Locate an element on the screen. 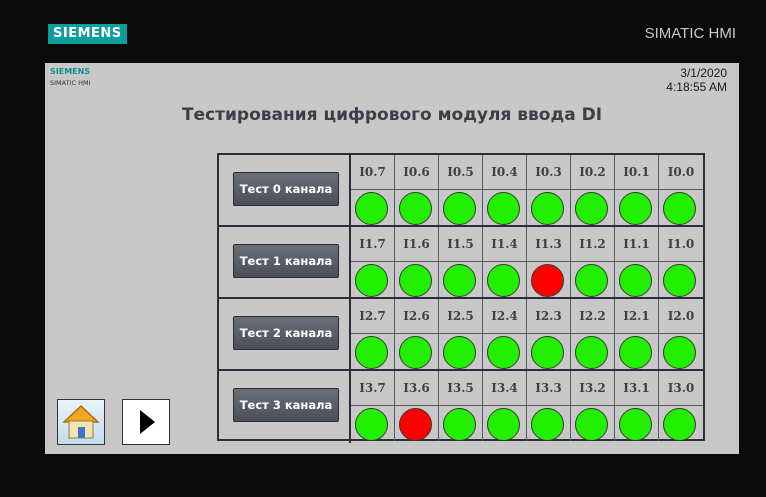 The width and height of the screenshot is (766, 497). input-address-label: I1.3 is located at coordinates (549, 244).